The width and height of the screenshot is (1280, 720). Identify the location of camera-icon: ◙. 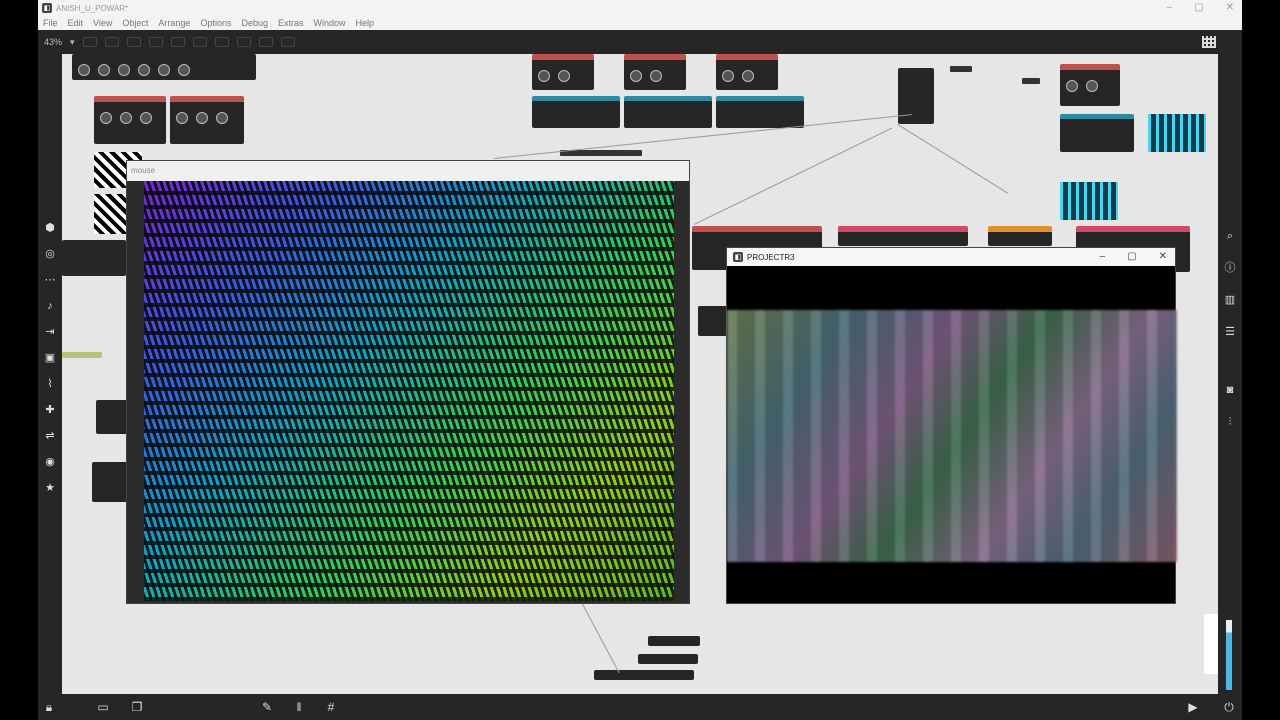
(1230, 390).